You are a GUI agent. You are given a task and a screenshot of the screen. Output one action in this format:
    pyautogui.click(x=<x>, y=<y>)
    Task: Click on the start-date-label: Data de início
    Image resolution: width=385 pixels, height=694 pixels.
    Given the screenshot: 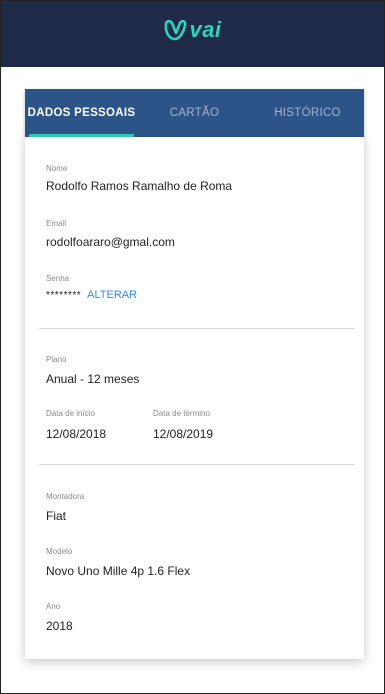 What is the action you would take?
    pyautogui.click(x=70, y=413)
    